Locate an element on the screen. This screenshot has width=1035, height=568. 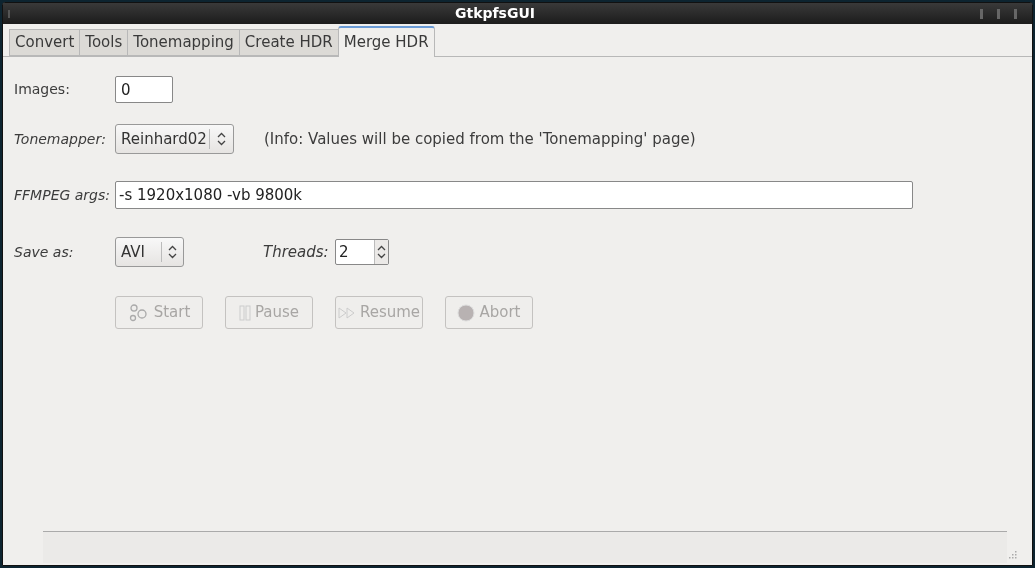
stop-icon is located at coordinates (466, 312).